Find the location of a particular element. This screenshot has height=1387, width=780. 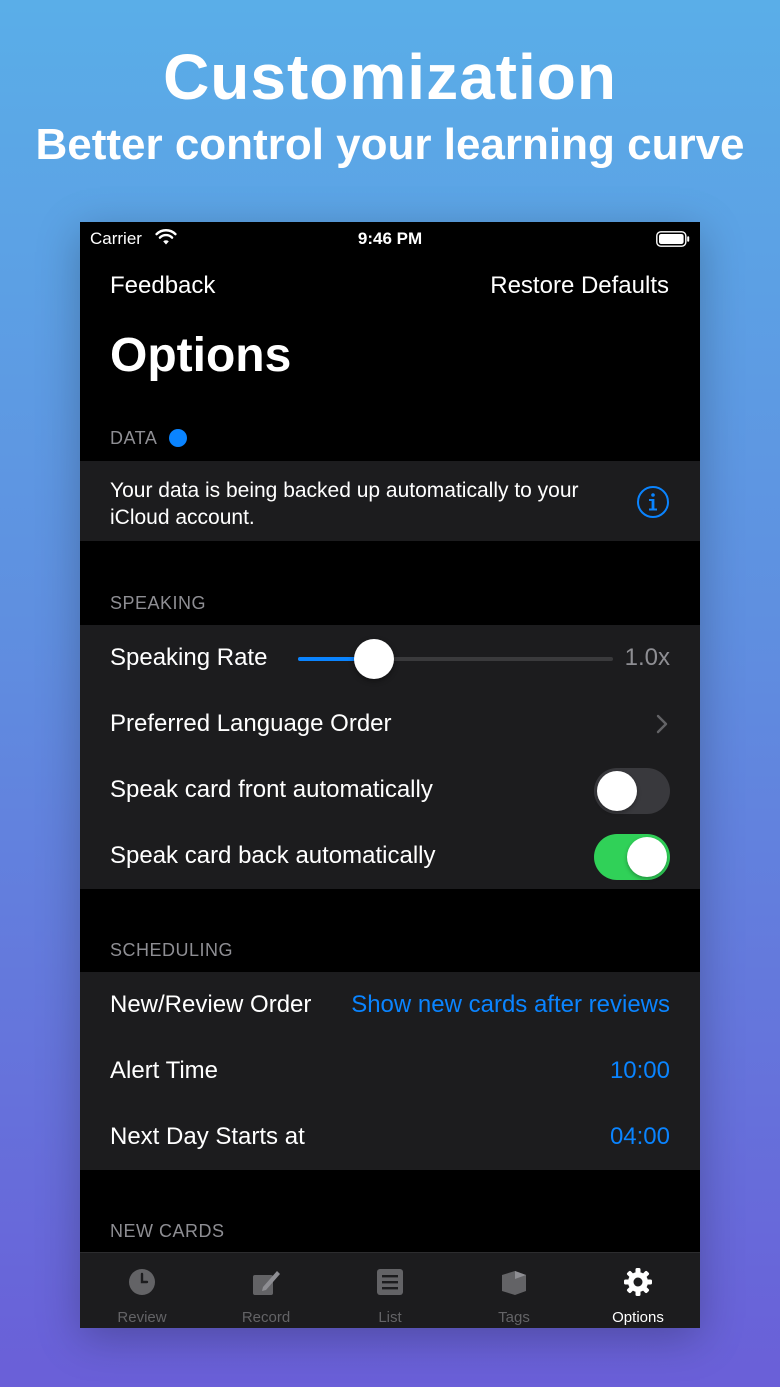

status-time: 9:46 PM is located at coordinates (390, 238).